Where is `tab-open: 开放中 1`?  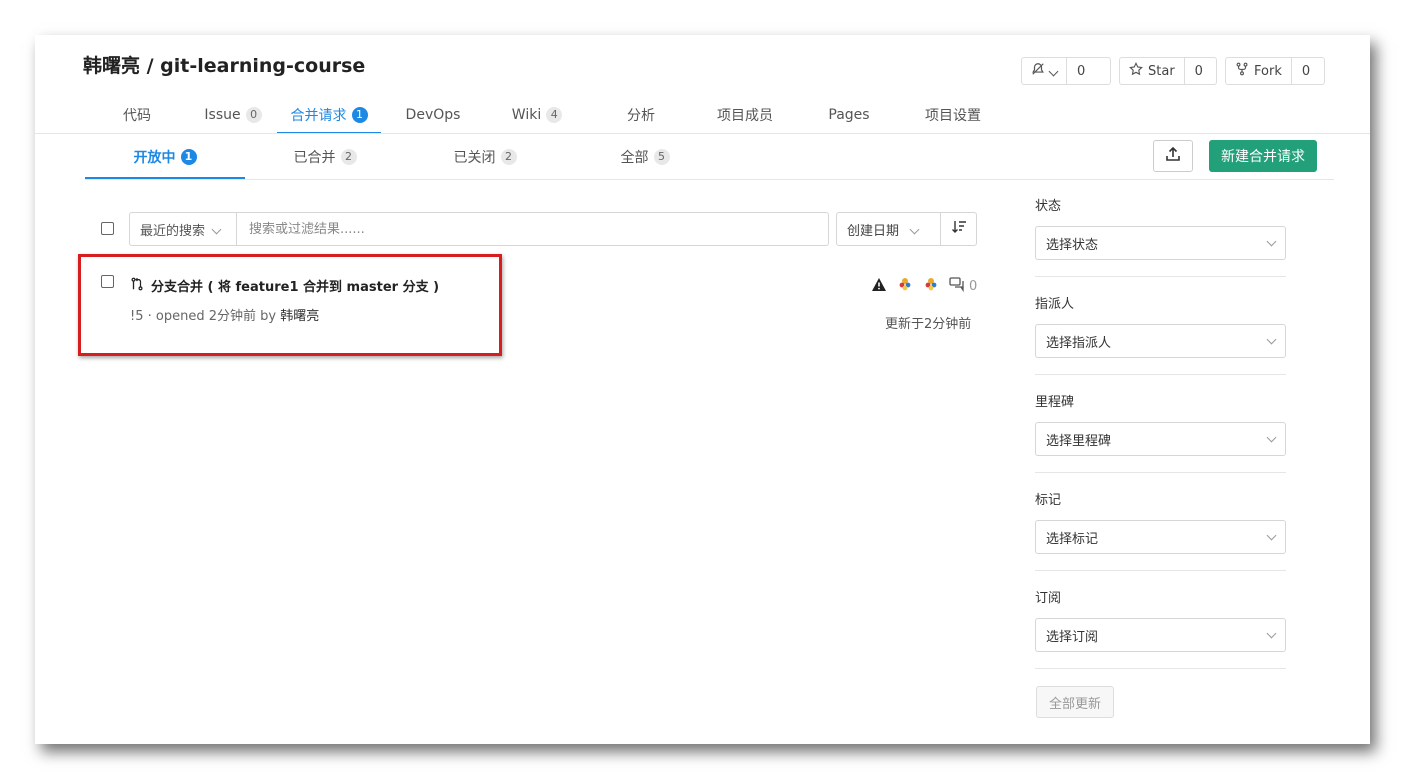 tab-open: 开放中 1 is located at coordinates (165, 157).